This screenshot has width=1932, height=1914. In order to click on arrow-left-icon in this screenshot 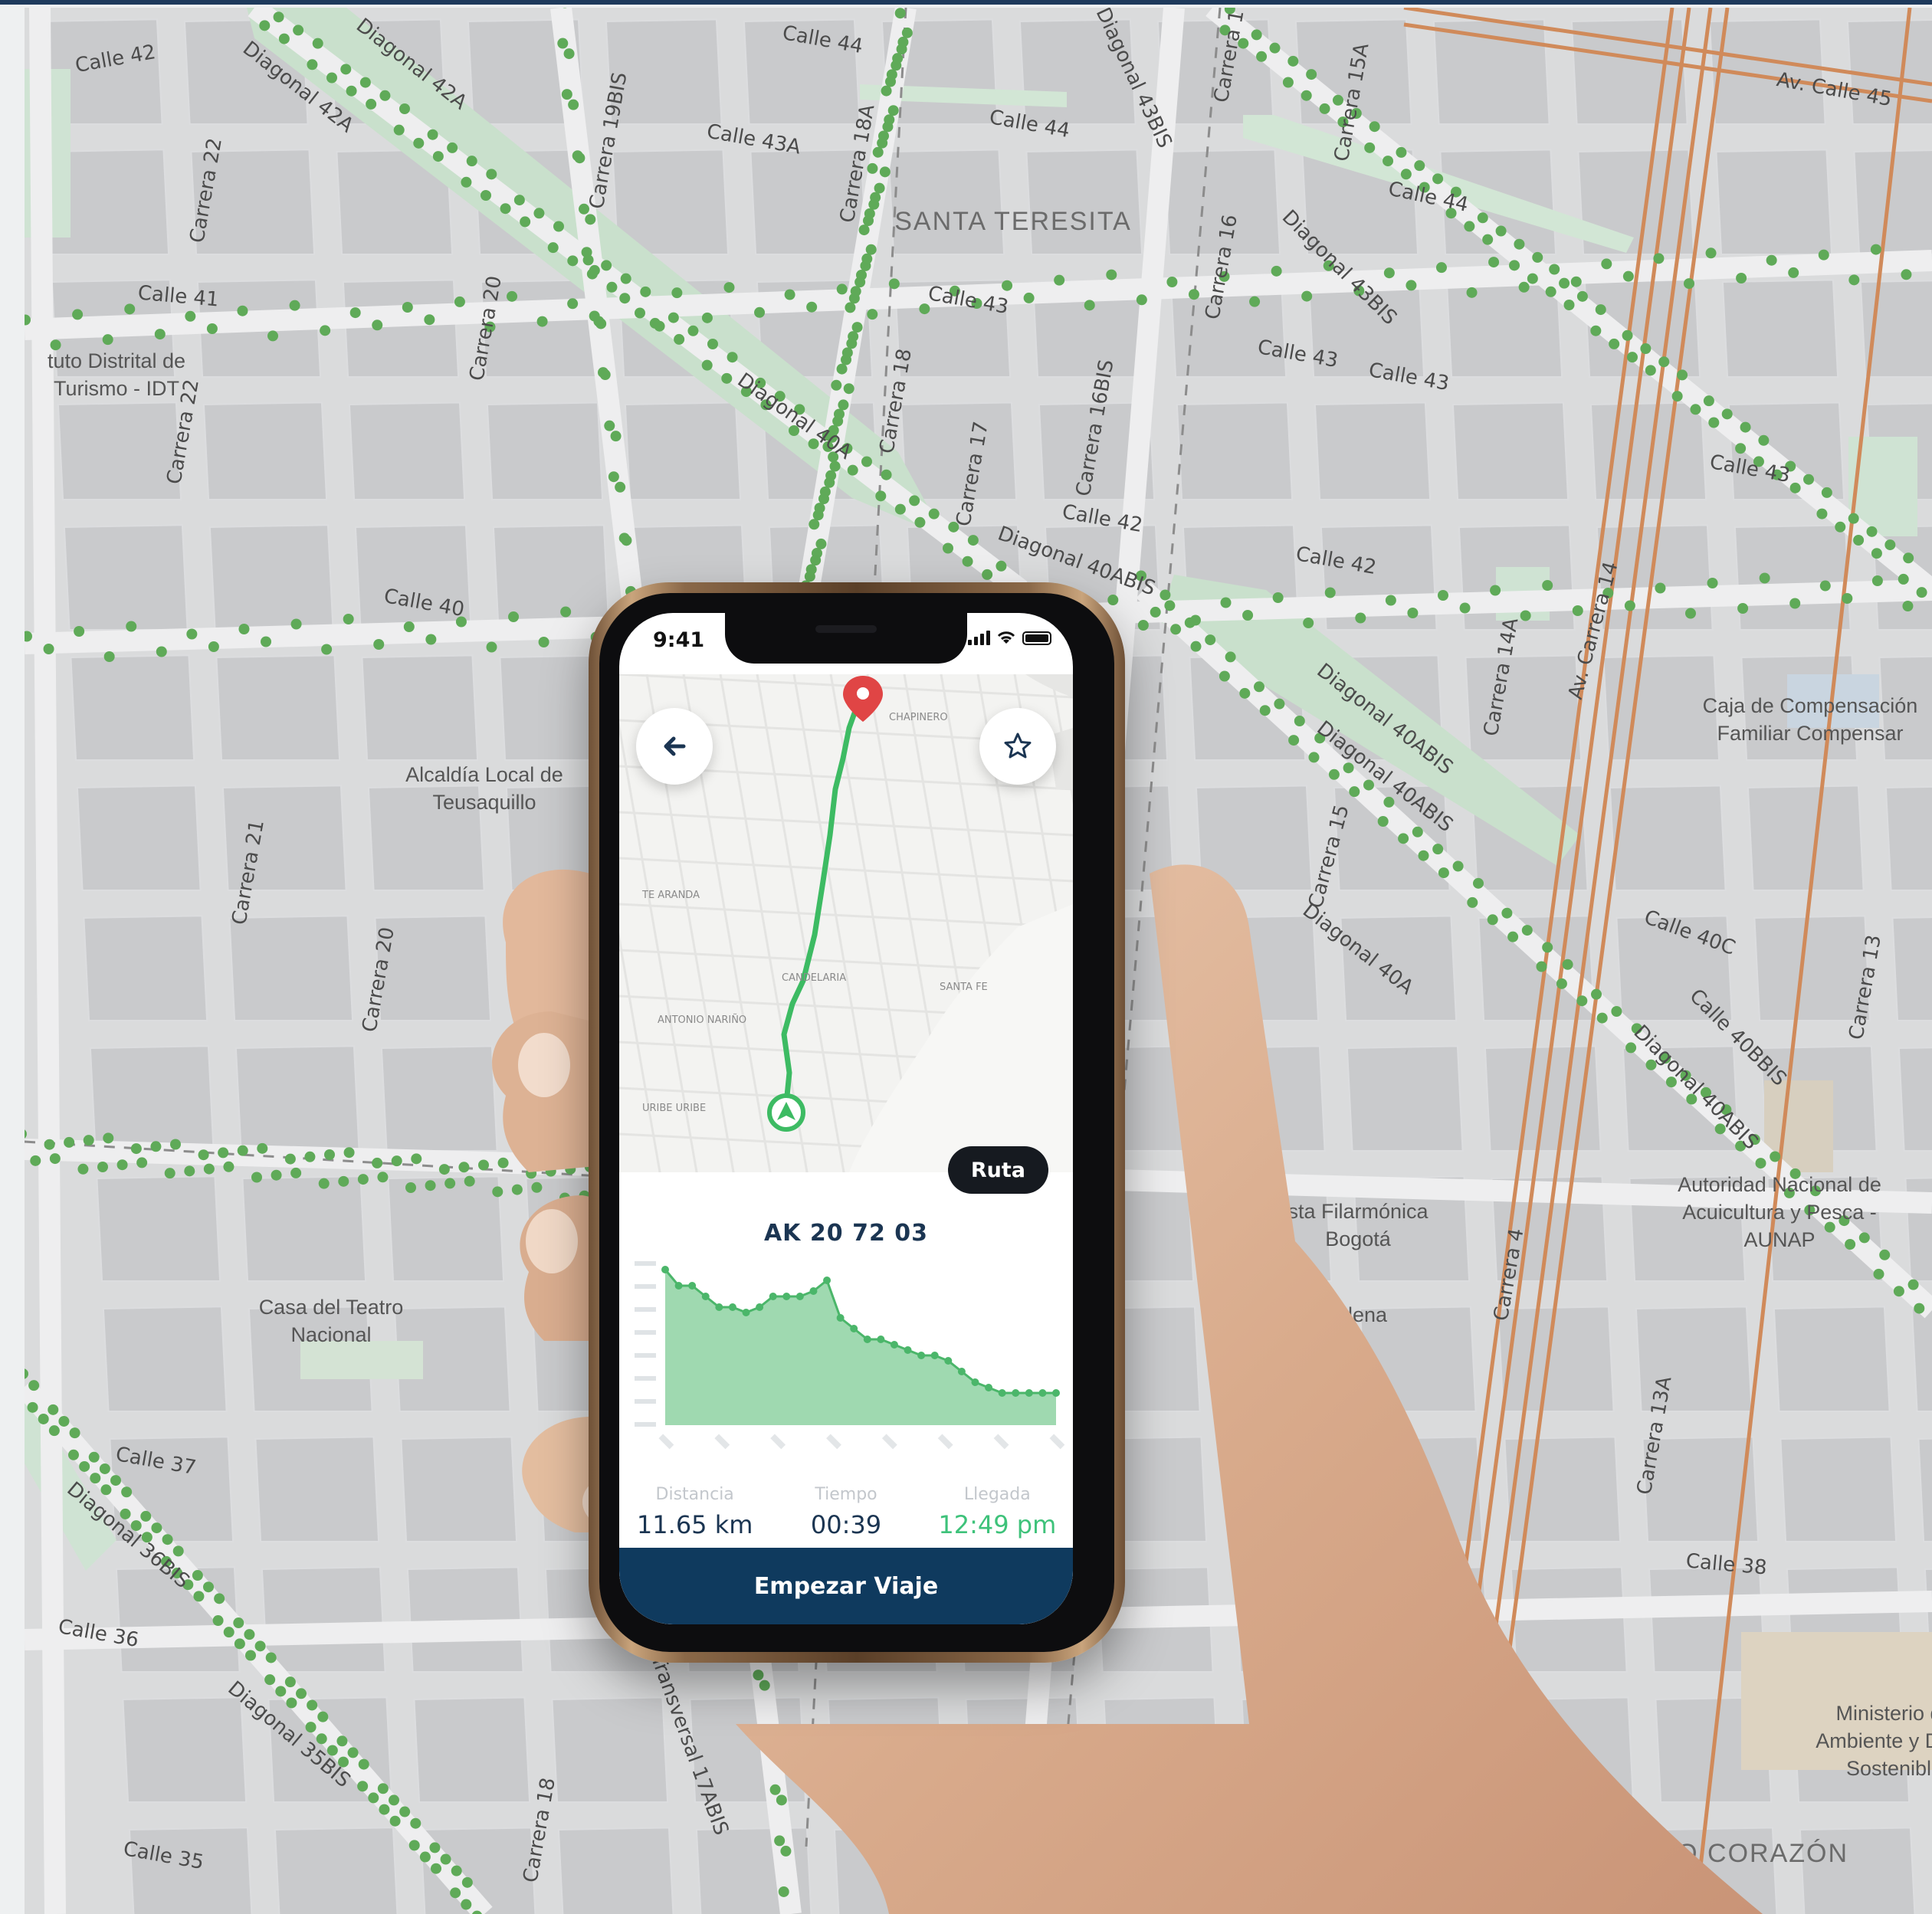, I will do `click(675, 746)`.